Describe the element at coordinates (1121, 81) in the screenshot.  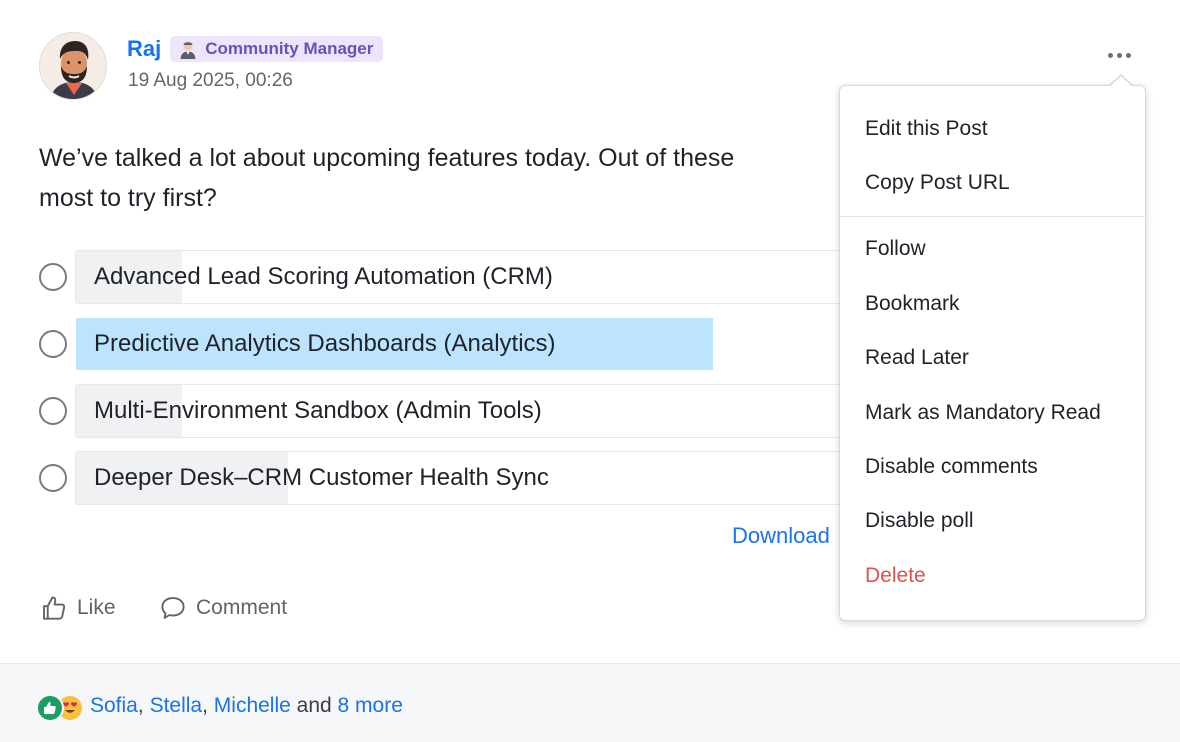
I see `menu-pointer-inner` at that location.